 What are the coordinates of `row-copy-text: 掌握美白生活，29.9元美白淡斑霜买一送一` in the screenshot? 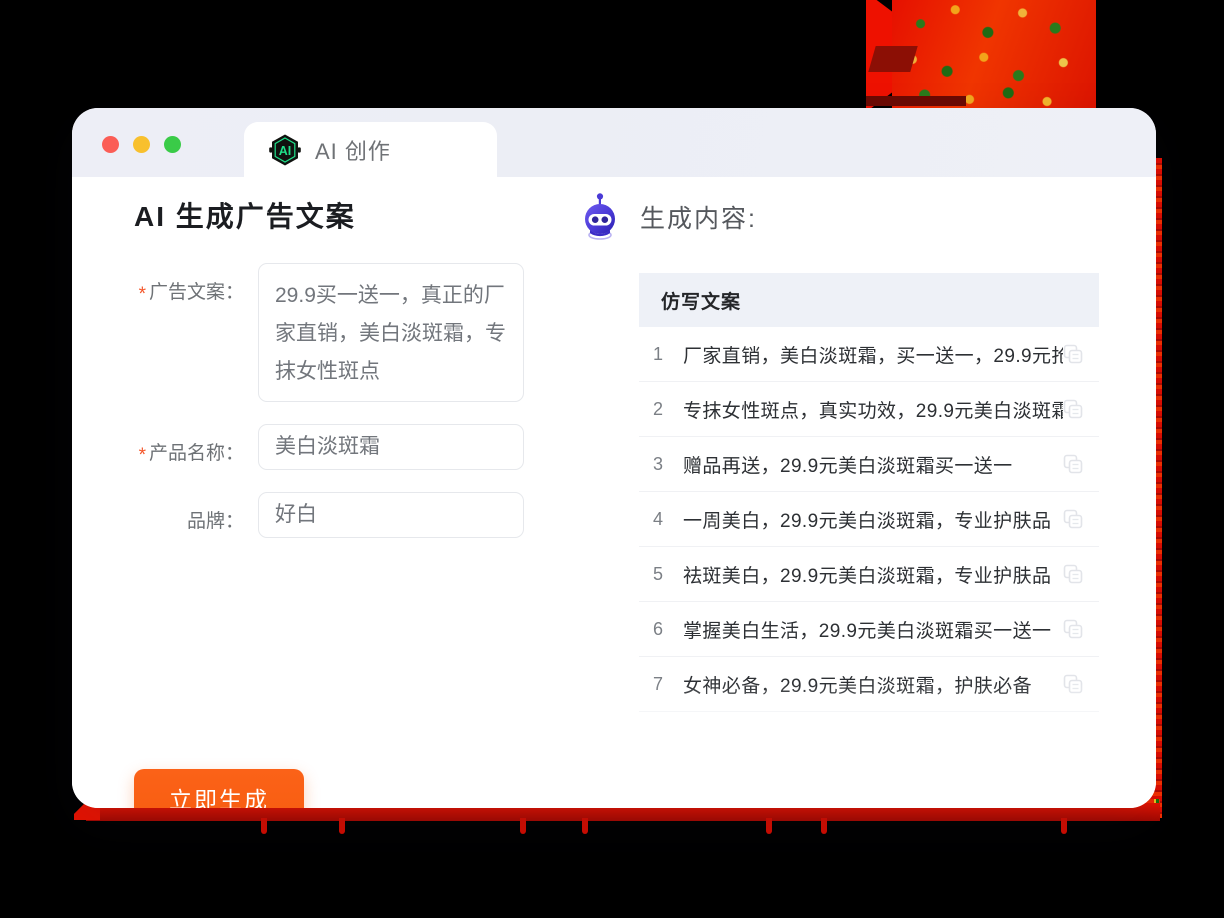 It's located at (867, 631).